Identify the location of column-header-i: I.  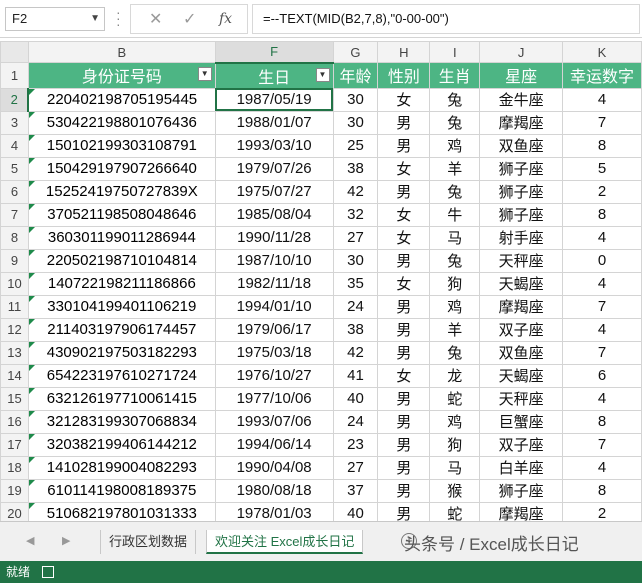
(455, 52).